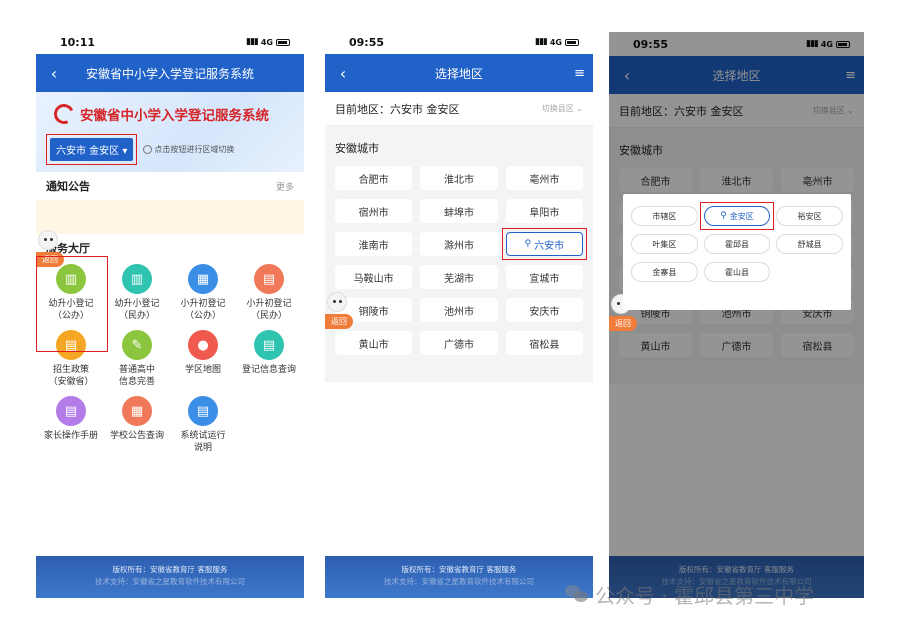 This screenshot has width=904, height=629. I want to click on city-section-title: 安徽城市, so click(357, 148).